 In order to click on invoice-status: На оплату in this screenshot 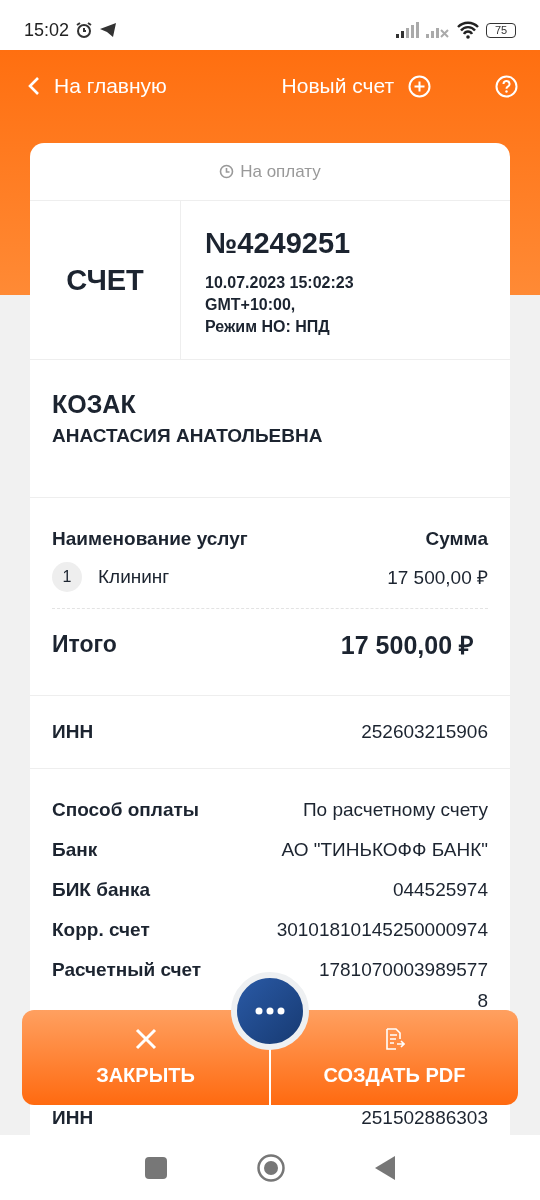, I will do `click(280, 171)`.